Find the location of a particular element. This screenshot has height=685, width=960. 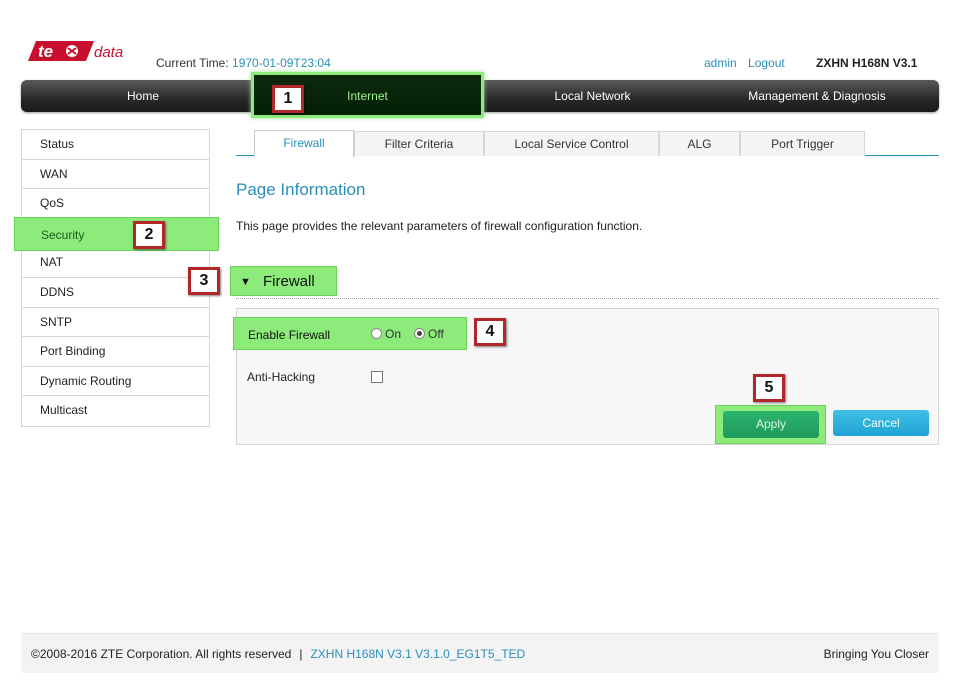

firewall-section-header: ▼ Firewall is located at coordinates (283, 281).